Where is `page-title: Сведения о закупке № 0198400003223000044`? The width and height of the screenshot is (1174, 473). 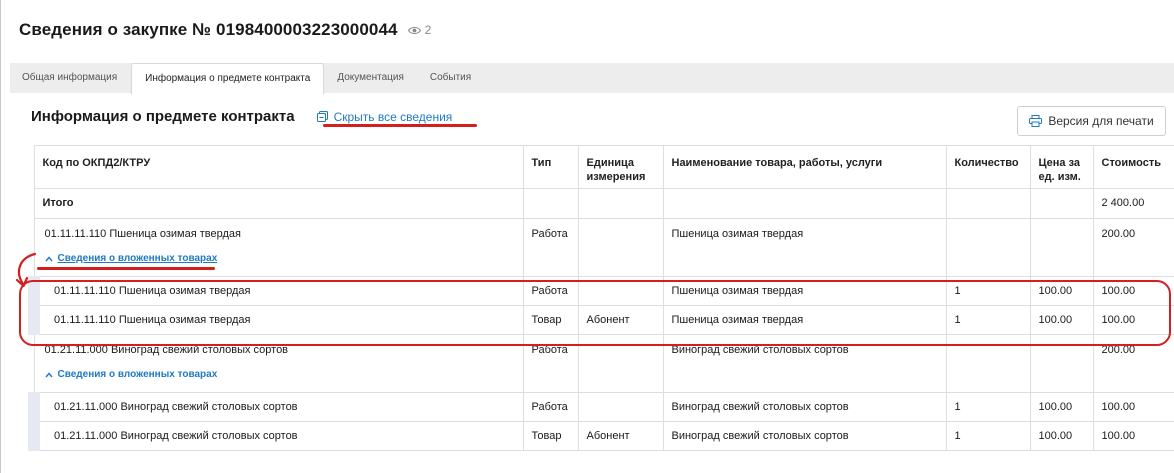 page-title: Сведения о закупке № 0198400003223000044 is located at coordinates (208, 29).